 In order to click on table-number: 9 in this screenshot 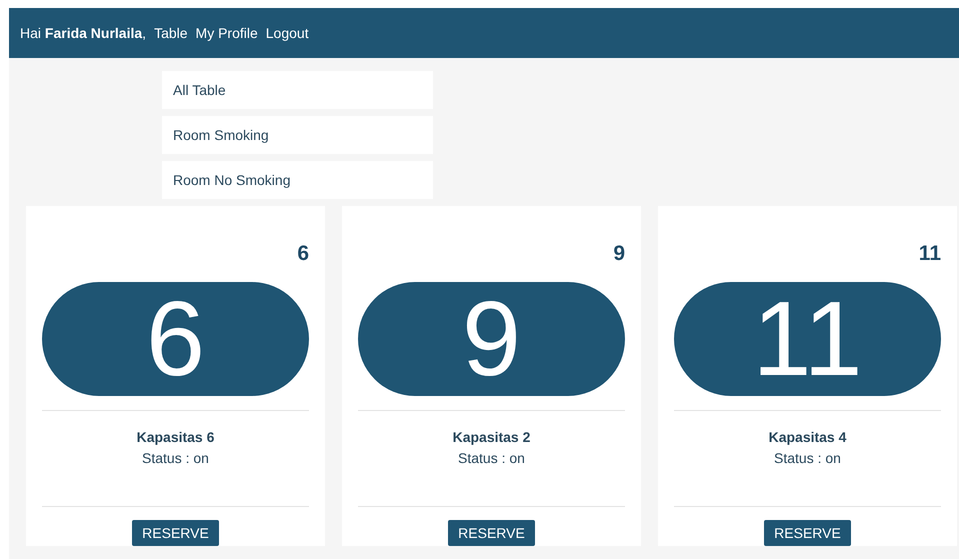, I will do `click(619, 254)`.